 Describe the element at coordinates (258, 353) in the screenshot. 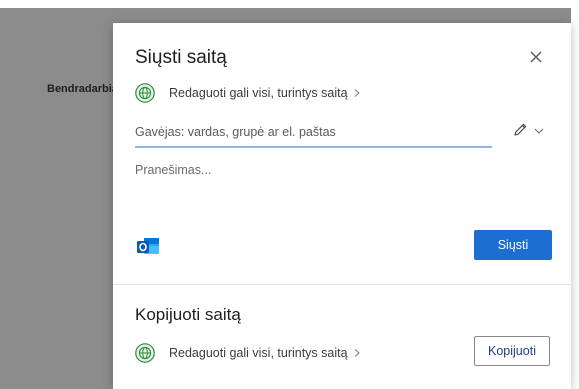

I see `copy-permission-text: Redaguoti gali visi, turintys saitą` at that location.